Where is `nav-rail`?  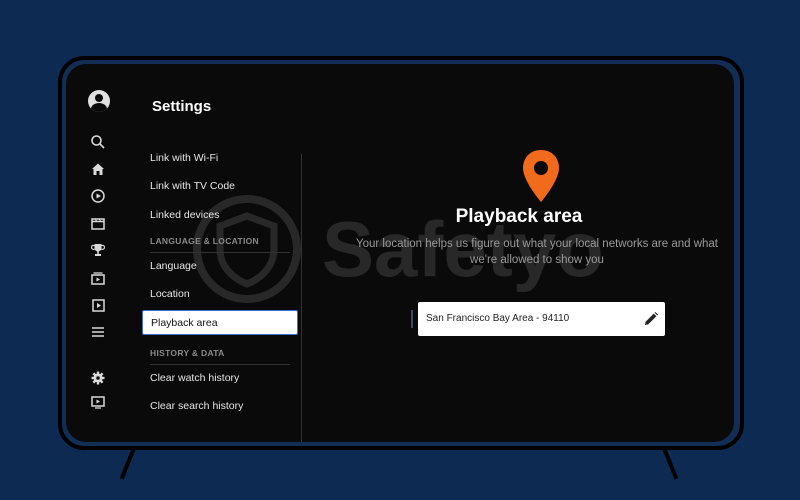
nav-rail is located at coordinates (97, 253).